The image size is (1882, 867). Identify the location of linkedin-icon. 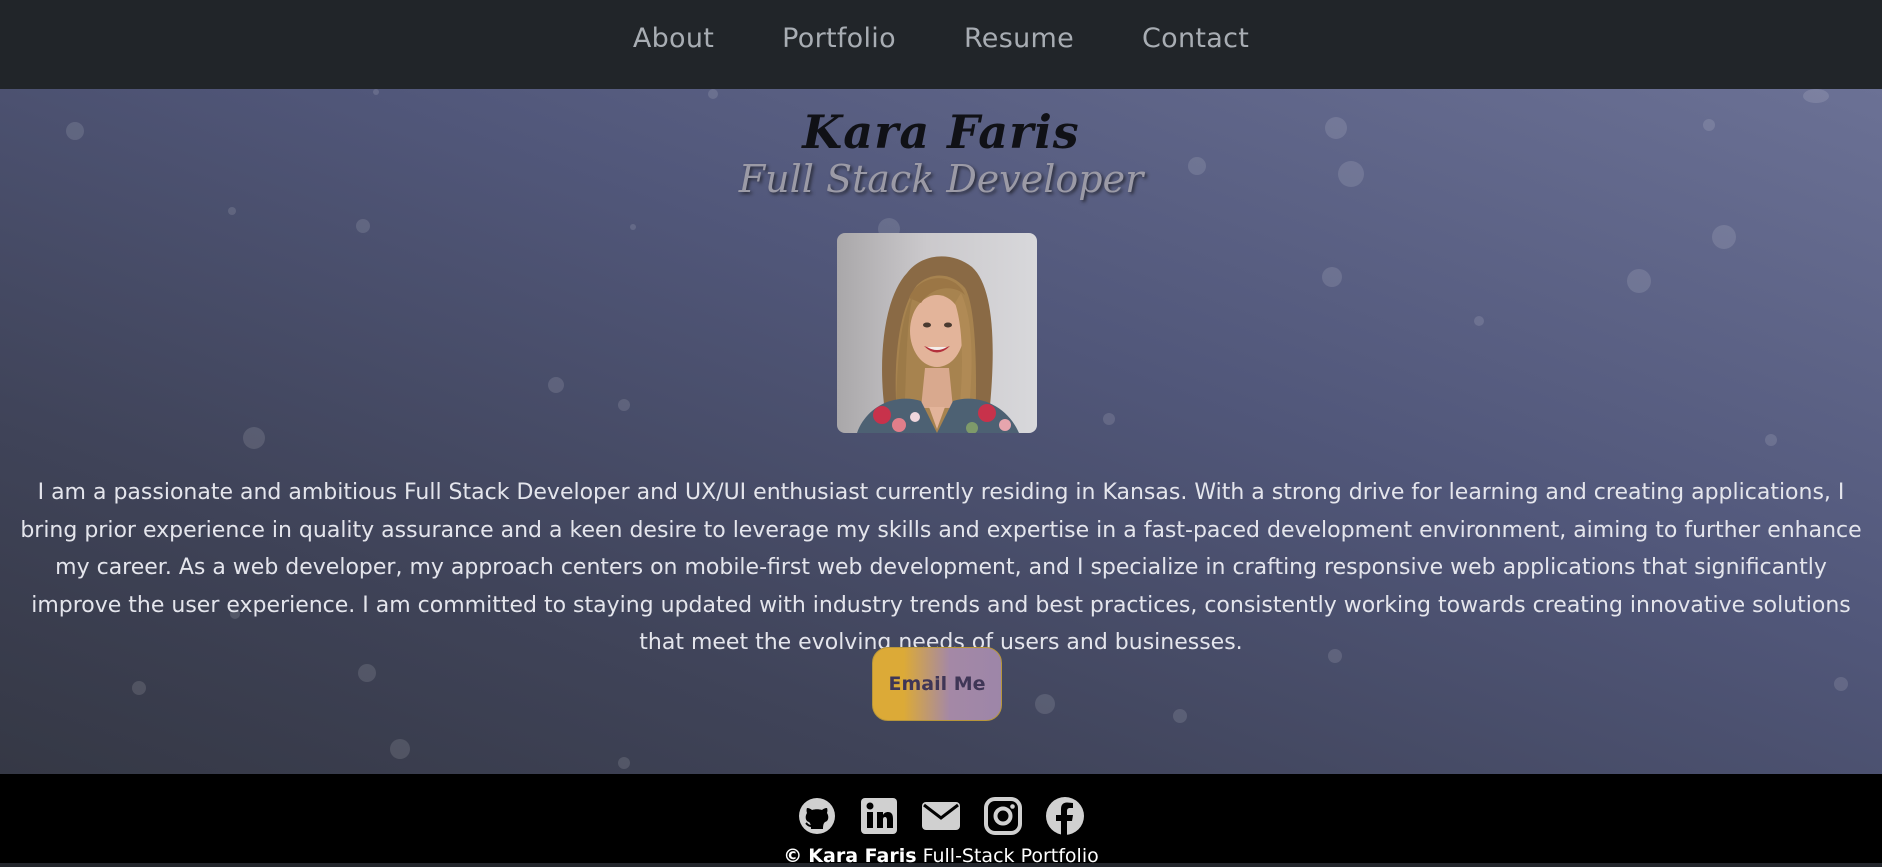
(879, 816).